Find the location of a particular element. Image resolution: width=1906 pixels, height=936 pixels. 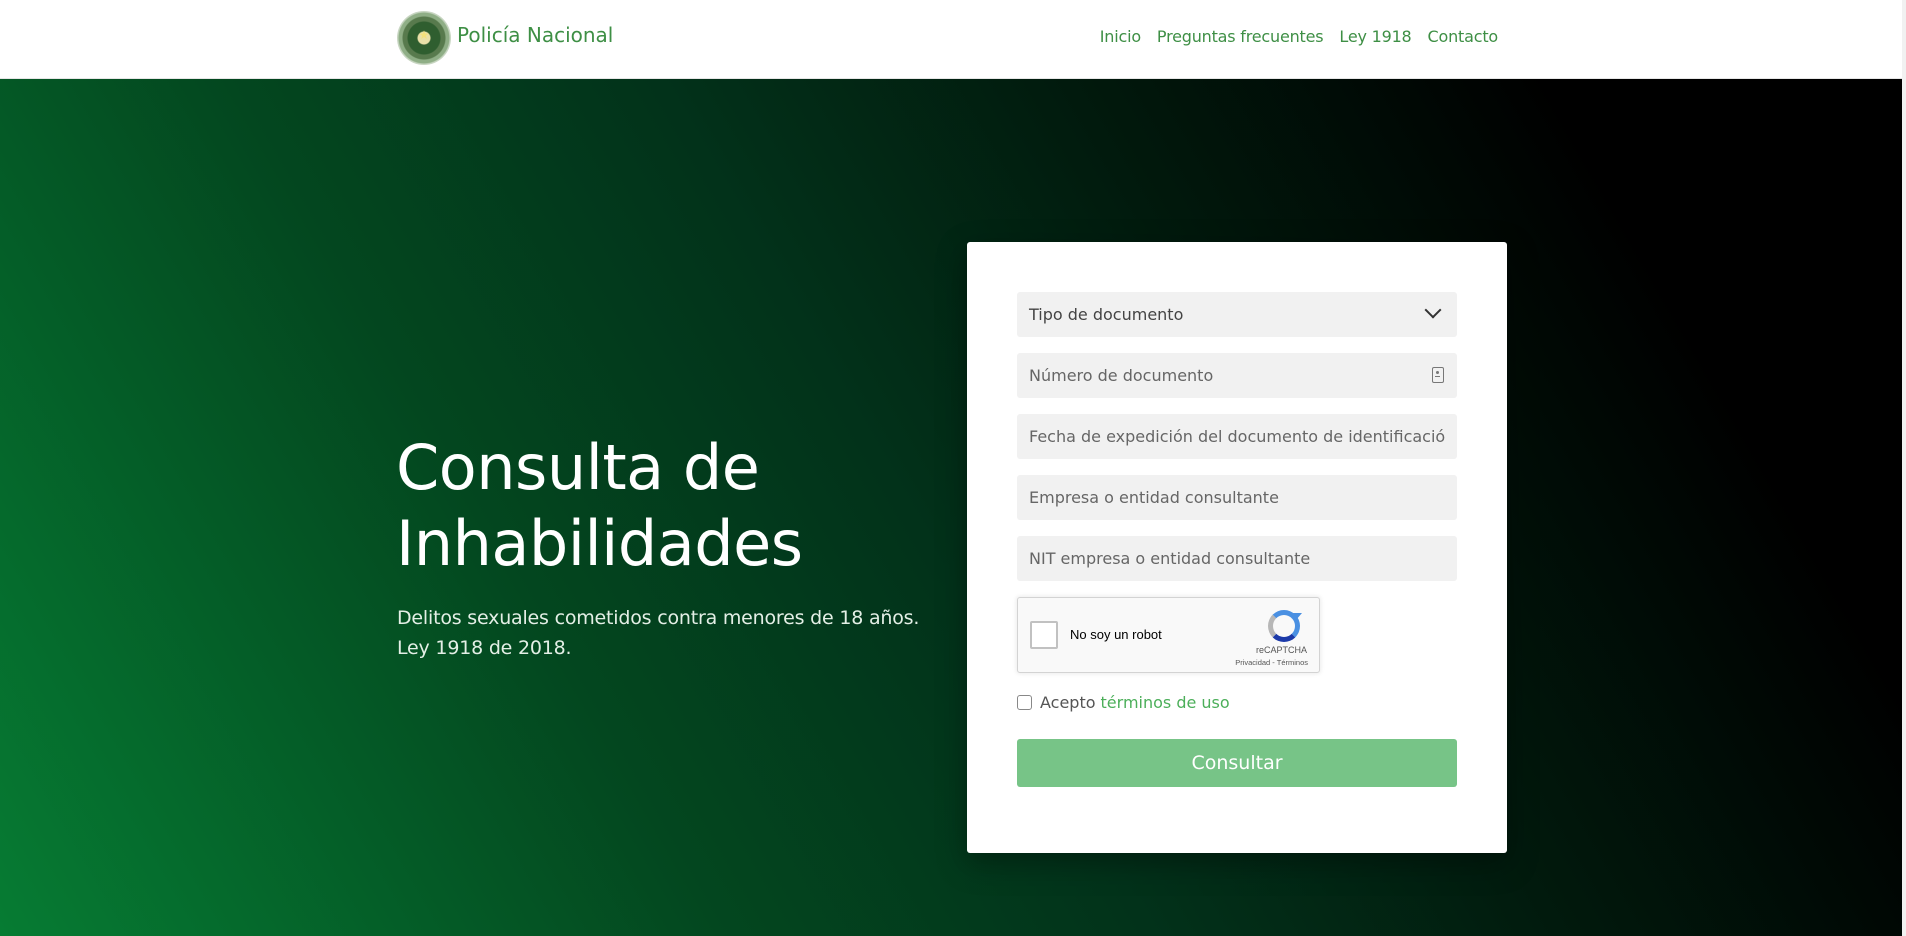

document-type-label: Tipo de documento is located at coordinates (1106, 314).